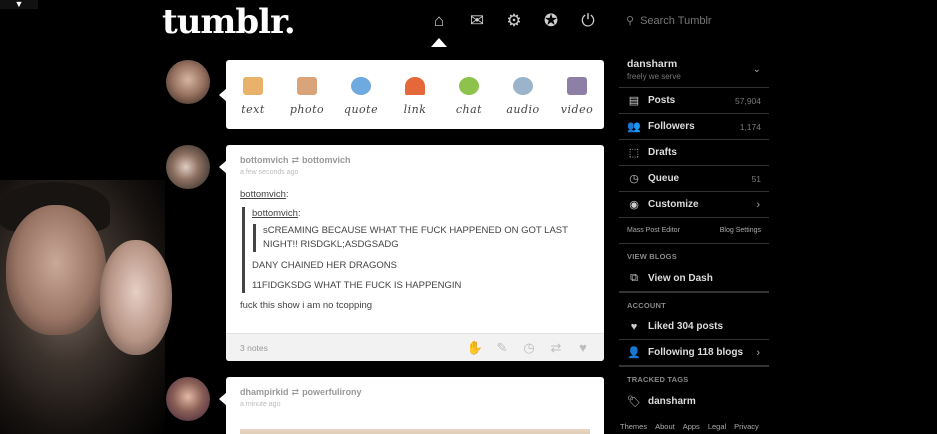  What do you see at coordinates (514, 21) in the screenshot?
I see `settings-icon: ⚙` at bounding box center [514, 21].